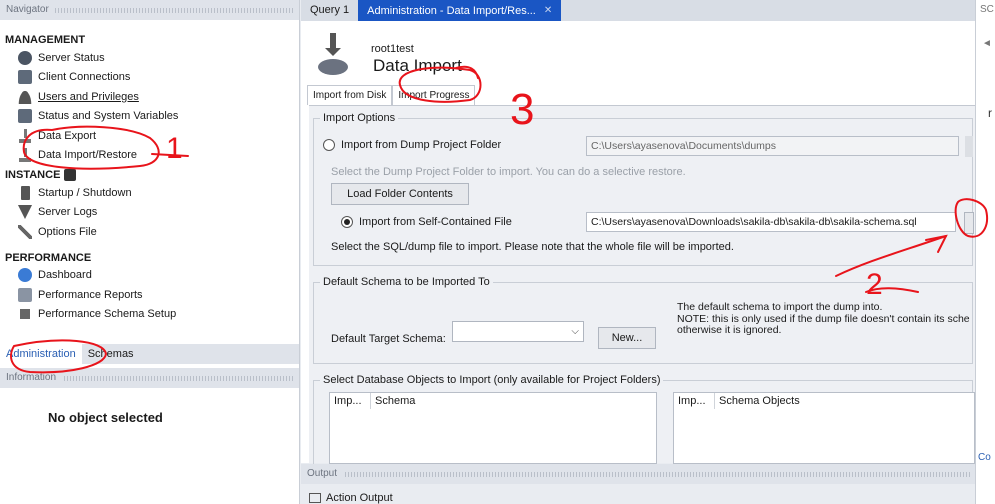 Image resolution: width=995 pixels, height=504 pixels. I want to click on variables-icon, so click(25, 116).